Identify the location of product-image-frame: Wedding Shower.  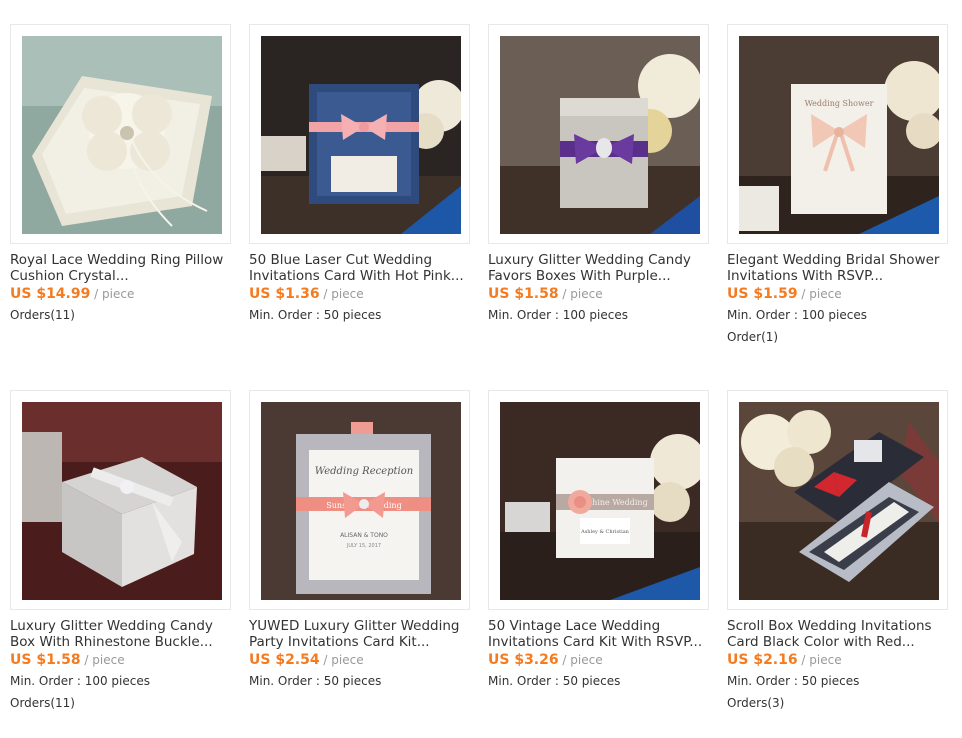
(837, 134).